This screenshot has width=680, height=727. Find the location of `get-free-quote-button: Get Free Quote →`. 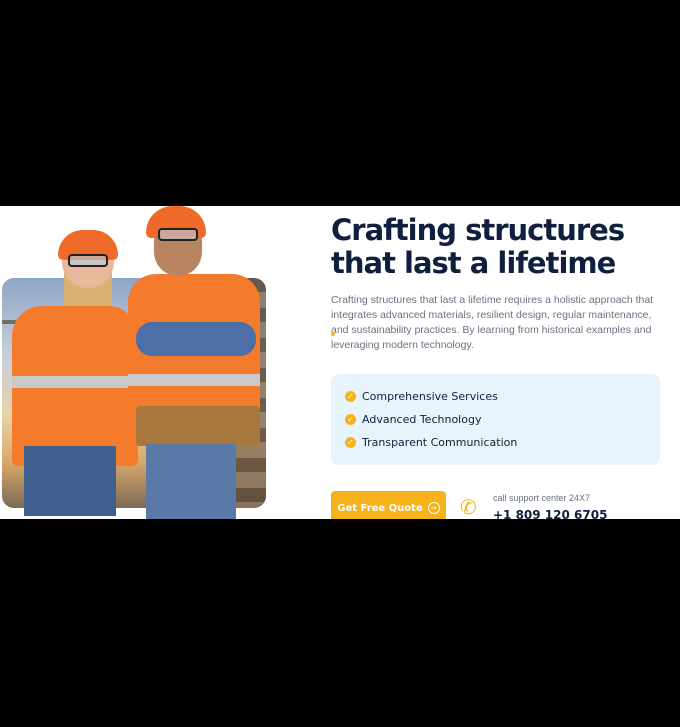

get-free-quote-button: Get Free Quote → is located at coordinates (388, 505).